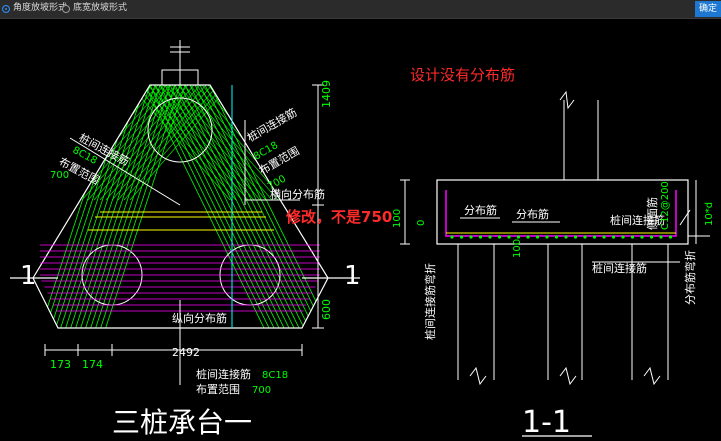 The width and height of the screenshot is (721, 441). Describe the element at coordinates (60, 364) in the screenshot. I see `dim-173: 173` at that location.